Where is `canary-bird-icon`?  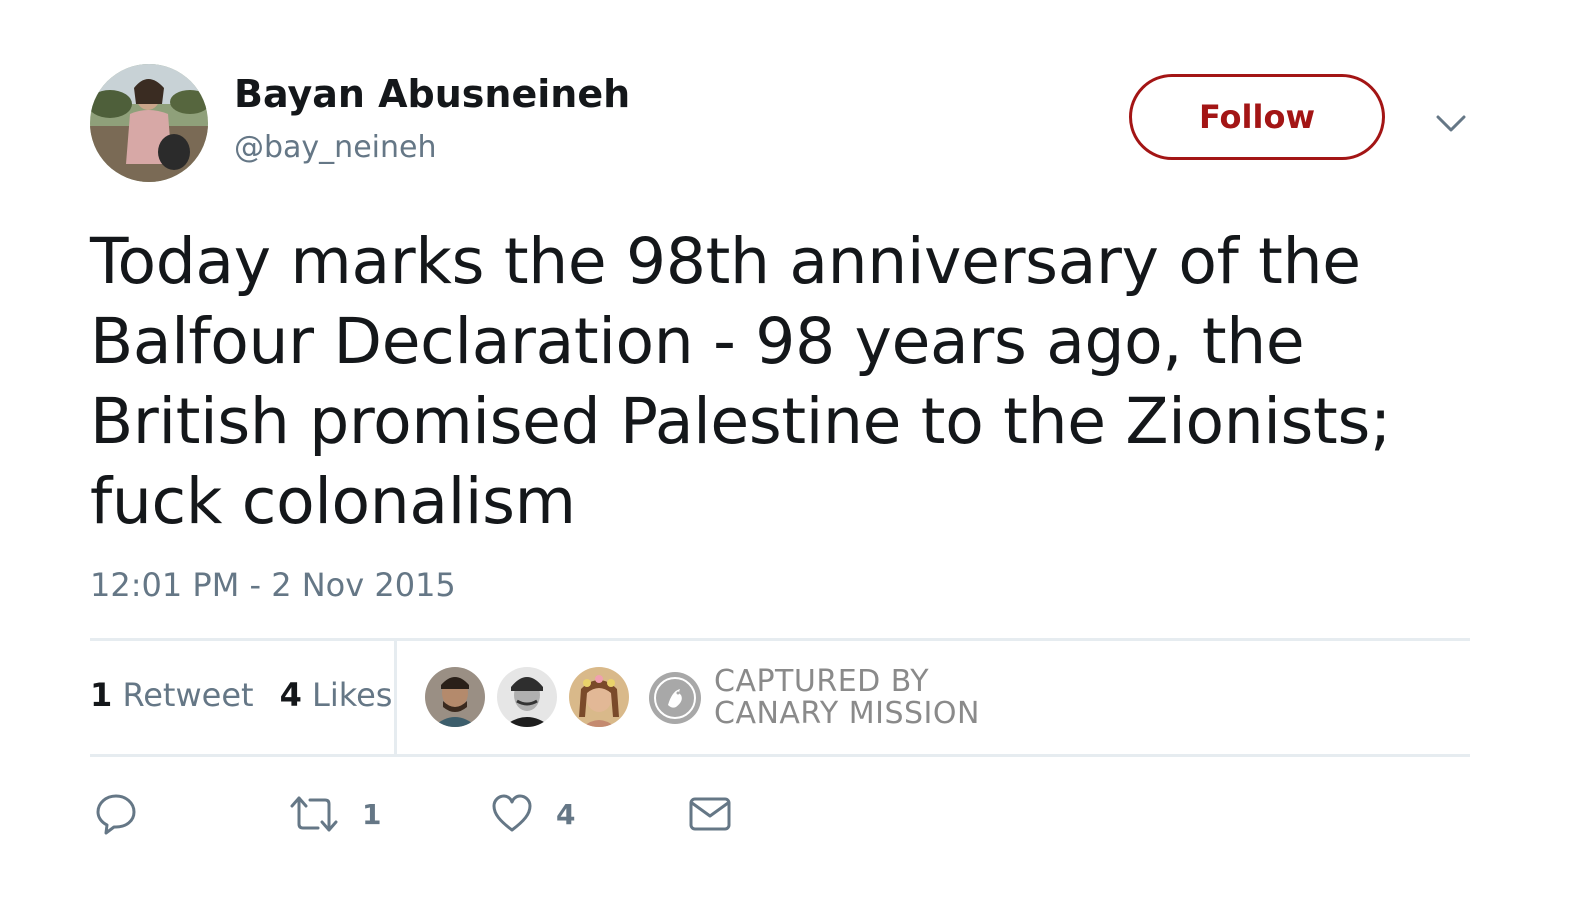
canary-bird-icon is located at coordinates (675, 698).